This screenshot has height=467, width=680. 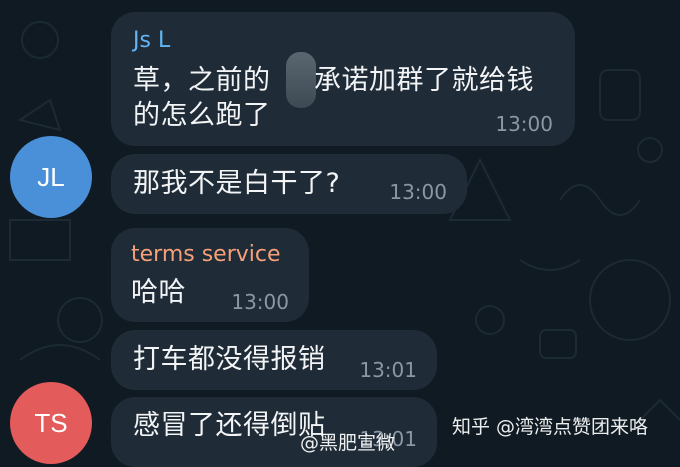 What do you see at coordinates (229, 425) in the screenshot?
I see `message-text: 感冒了还得倒贴` at bounding box center [229, 425].